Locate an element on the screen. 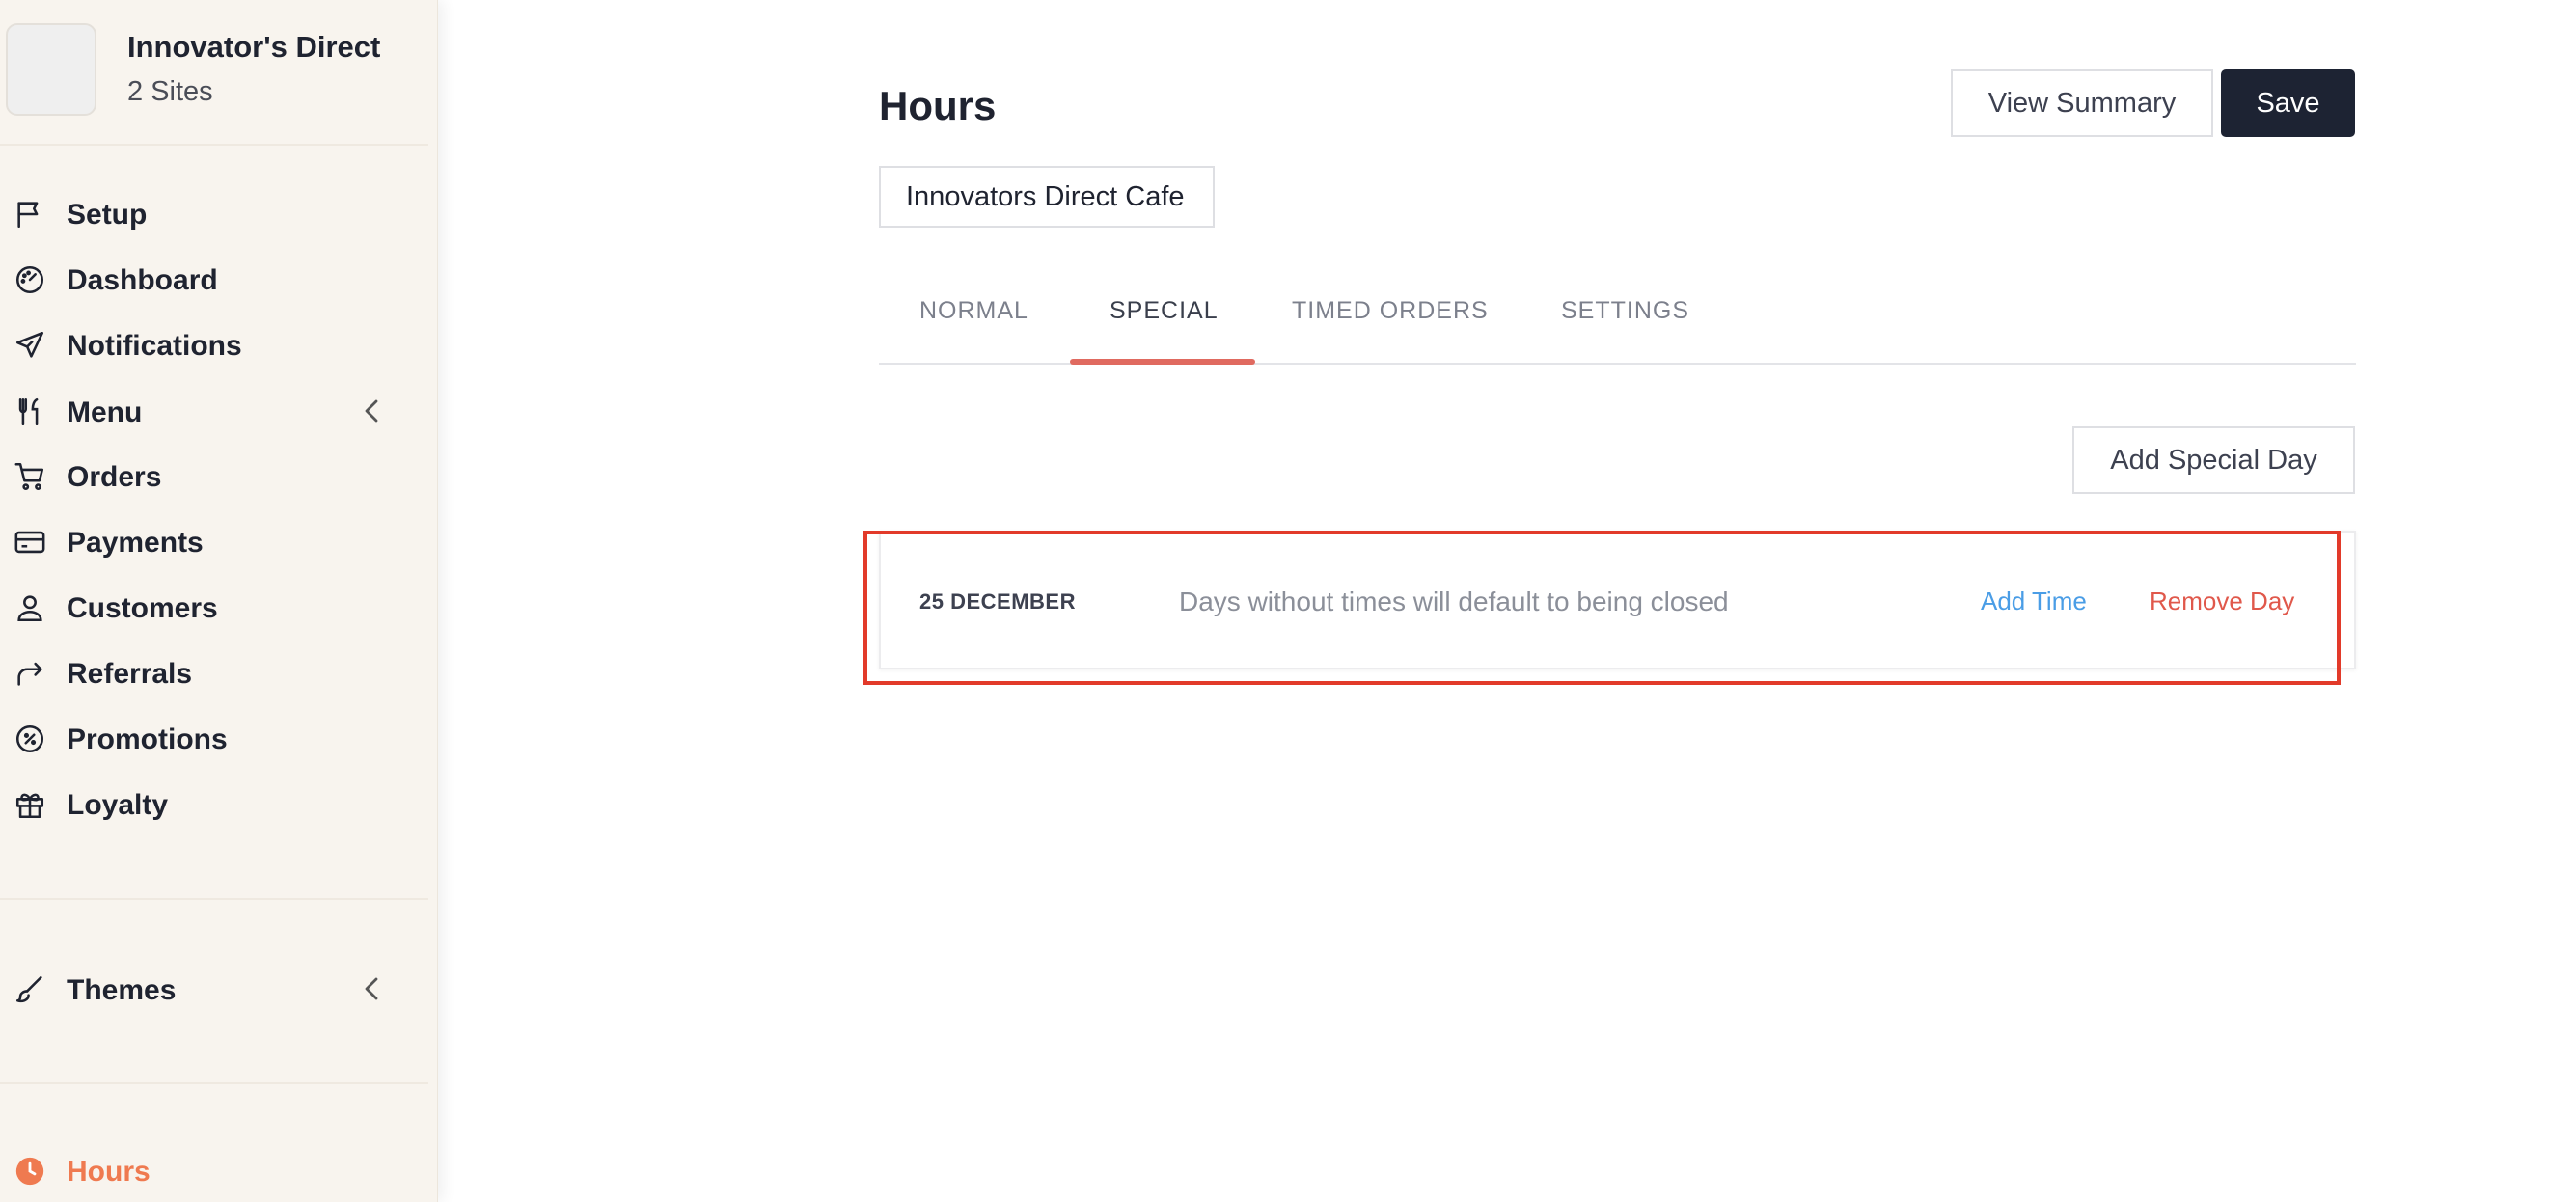 The height and width of the screenshot is (1202, 2576). sidebar-item-payments: Payments is located at coordinates (202, 541).